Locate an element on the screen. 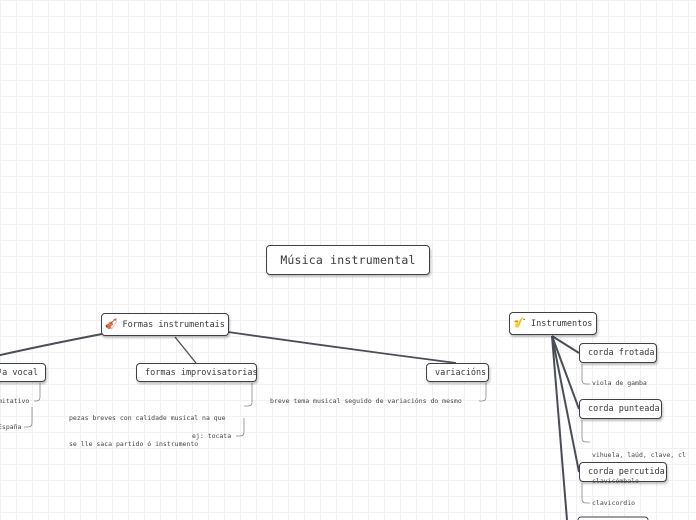 The image size is (696, 520). node-instrumentos: 🎷 Instrumentos is located at coordinates (553, 323).